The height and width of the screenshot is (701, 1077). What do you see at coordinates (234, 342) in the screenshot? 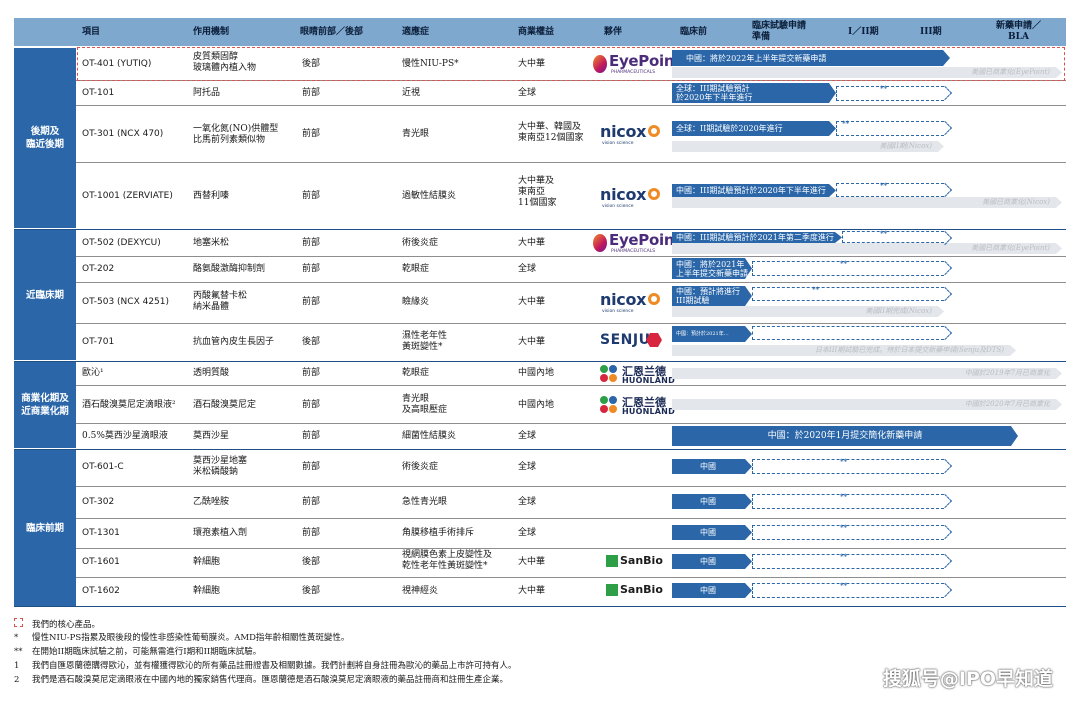
I see `row-mechanism: 抗血管內皮生長因子` at bounding box center [234, 342].